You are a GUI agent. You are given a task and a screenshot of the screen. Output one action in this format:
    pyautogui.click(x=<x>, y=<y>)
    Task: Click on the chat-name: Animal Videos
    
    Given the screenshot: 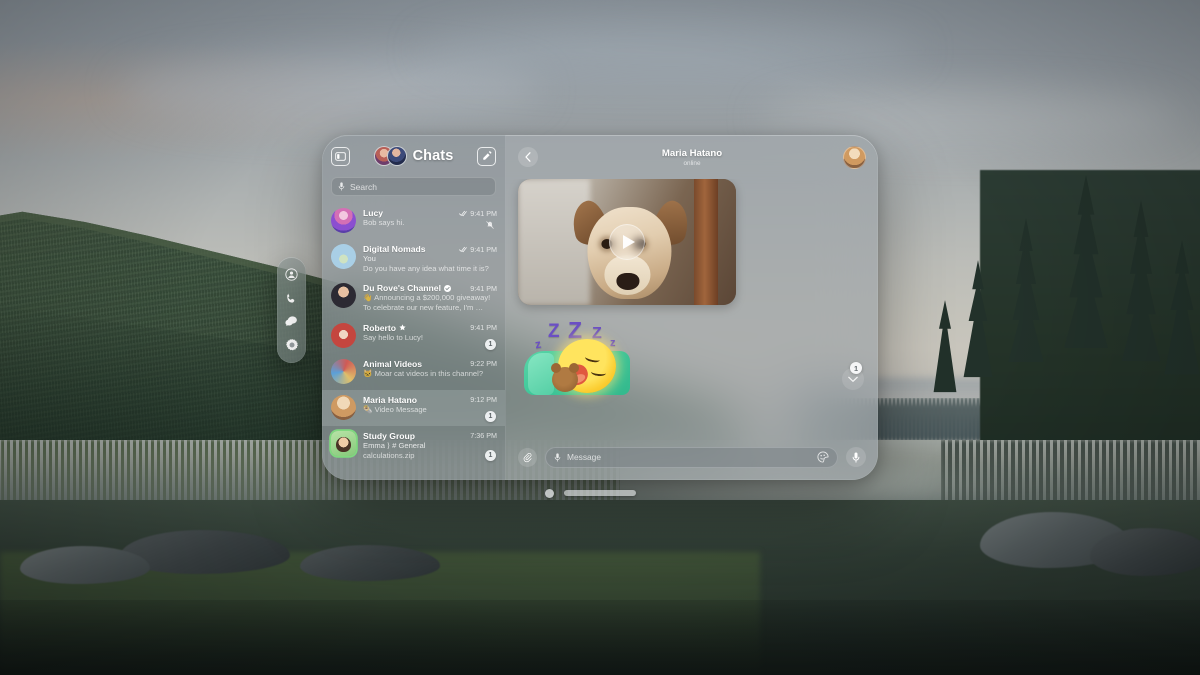 What is the action you would take?
    pyautogui.click(x=393, y=363)
    